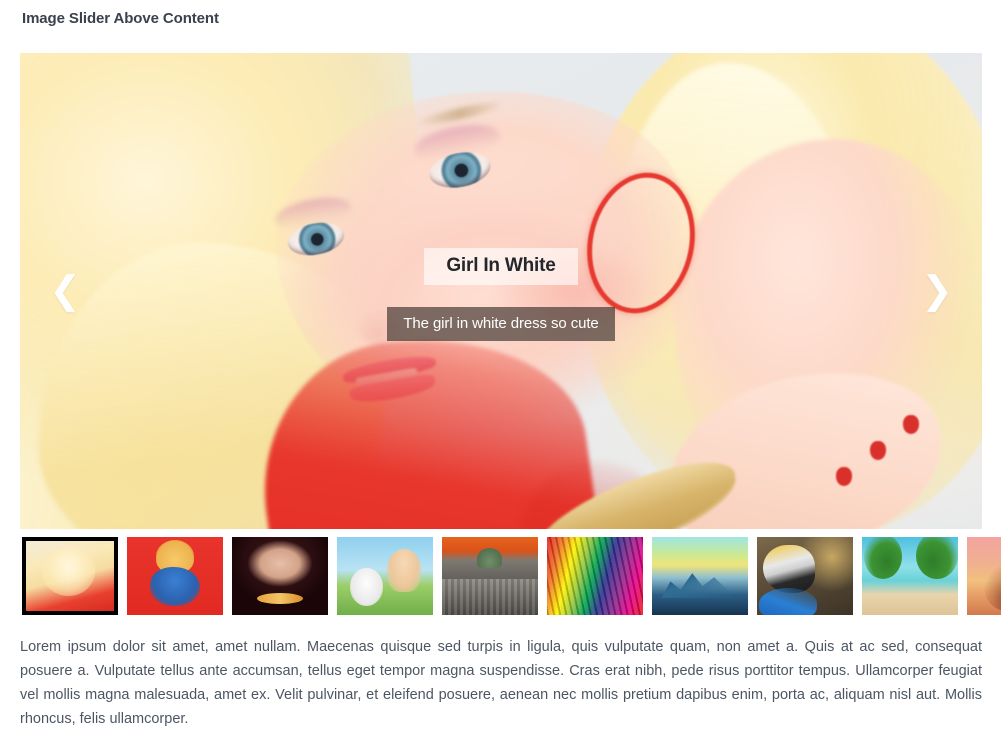 The height and width of the screenshot is (731, 1001). I want to click on fingernail, so click(877, 450).